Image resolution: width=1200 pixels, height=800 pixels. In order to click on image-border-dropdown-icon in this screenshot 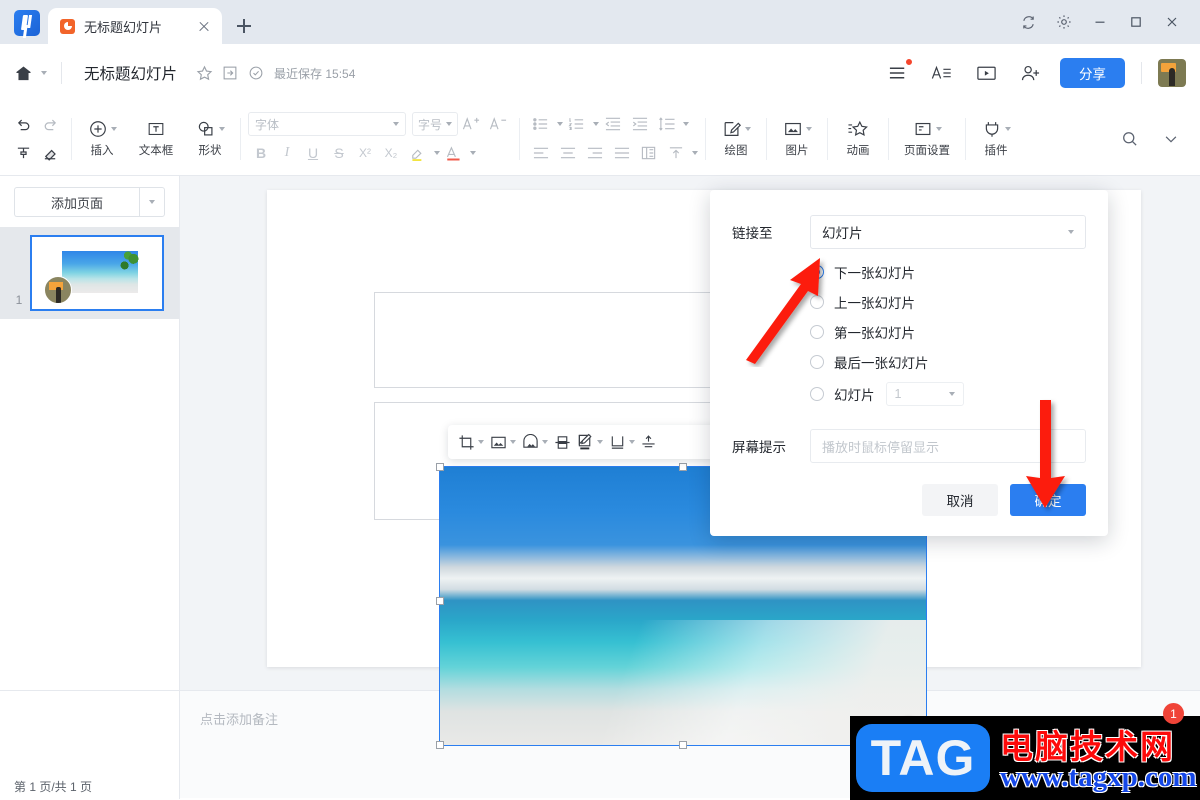, I will do `click(632, 442)`.